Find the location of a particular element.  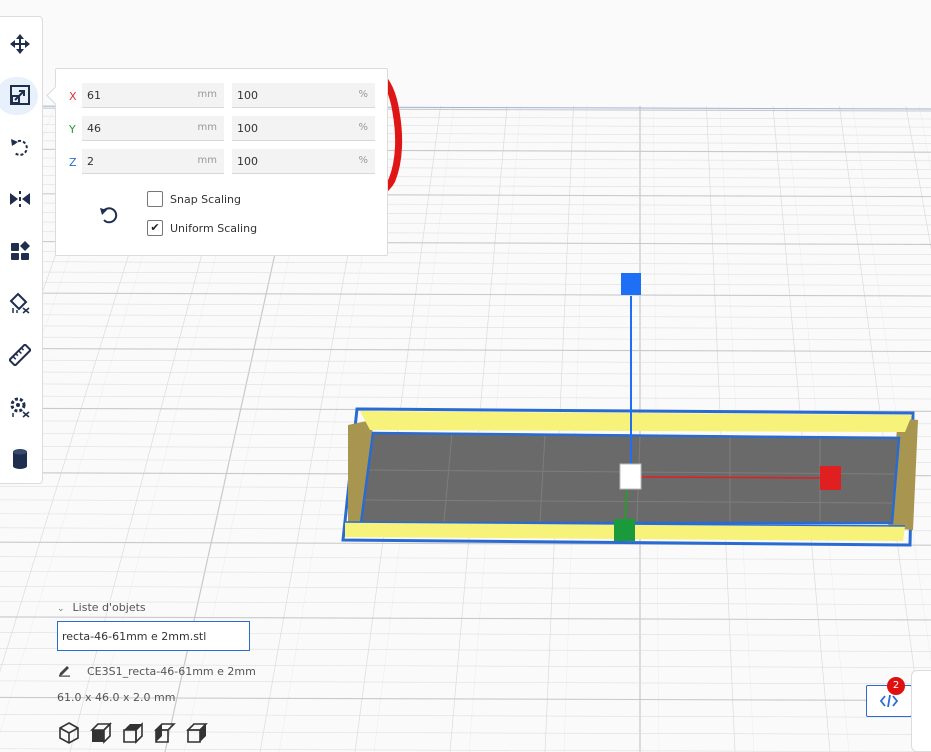

y-size-input: 46 mm is located at coordinates (153, 128).